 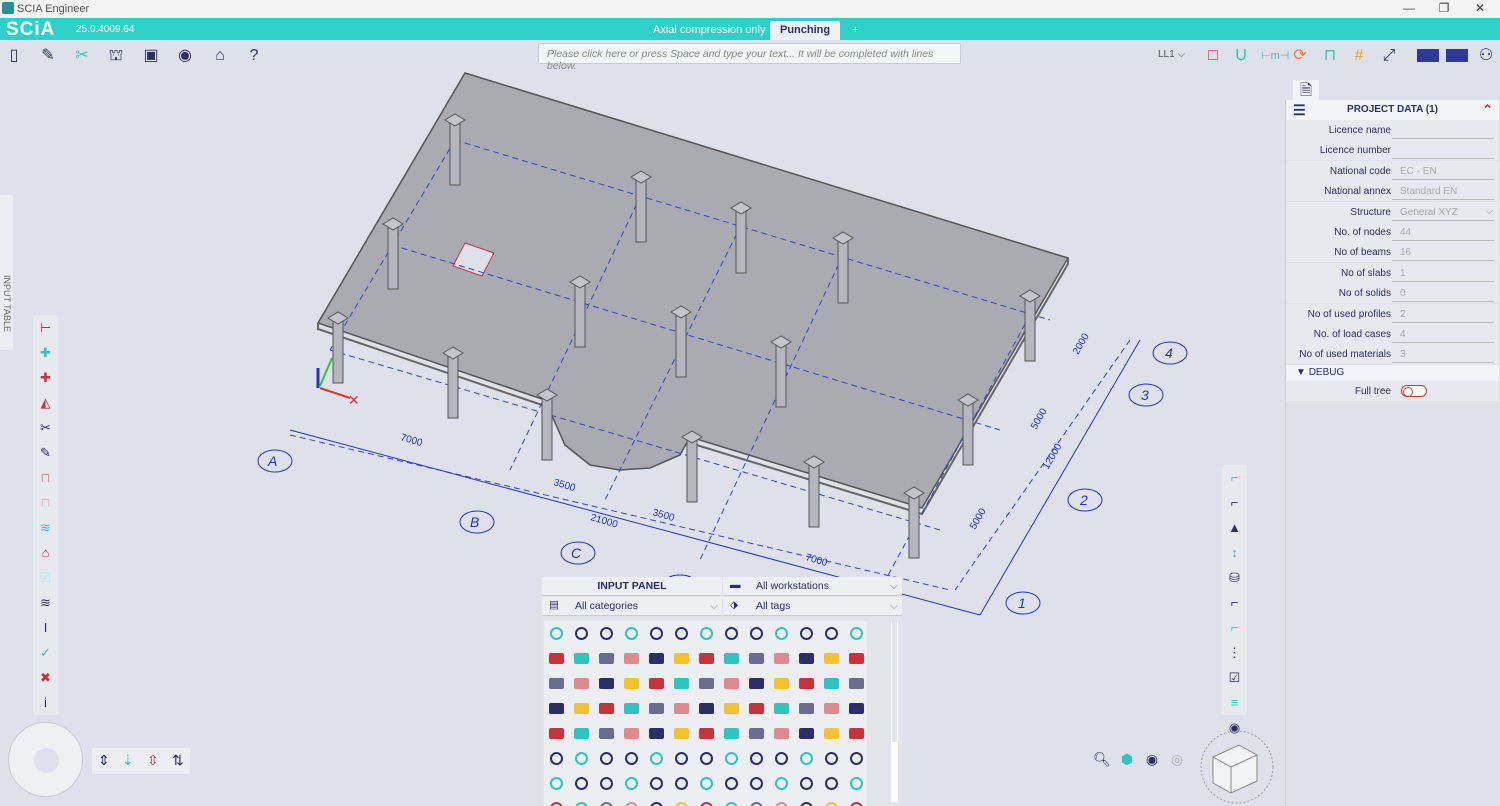 What do you see at coordinates (1443, 191) in the screenshot?
I see `row-value: Standard EN` at bounding box center [1443, 191].